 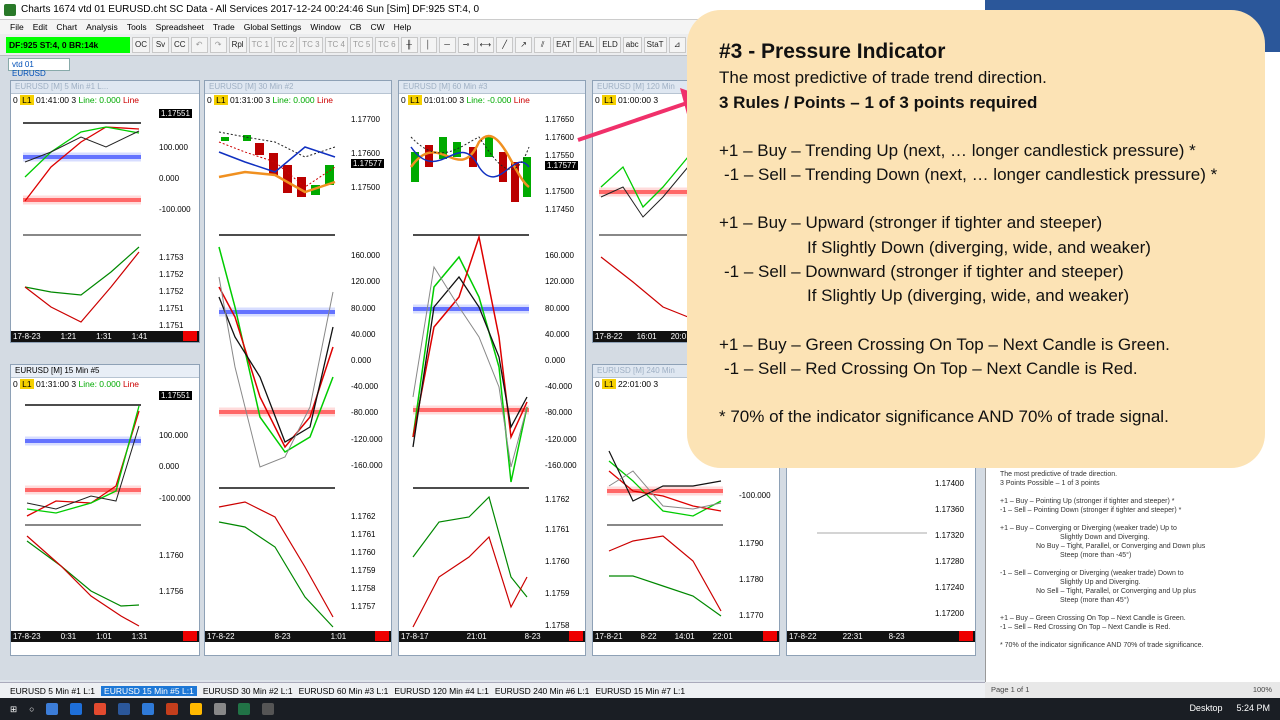 I want to click on axis-tick: 100.000, so click(x=173, y=435).